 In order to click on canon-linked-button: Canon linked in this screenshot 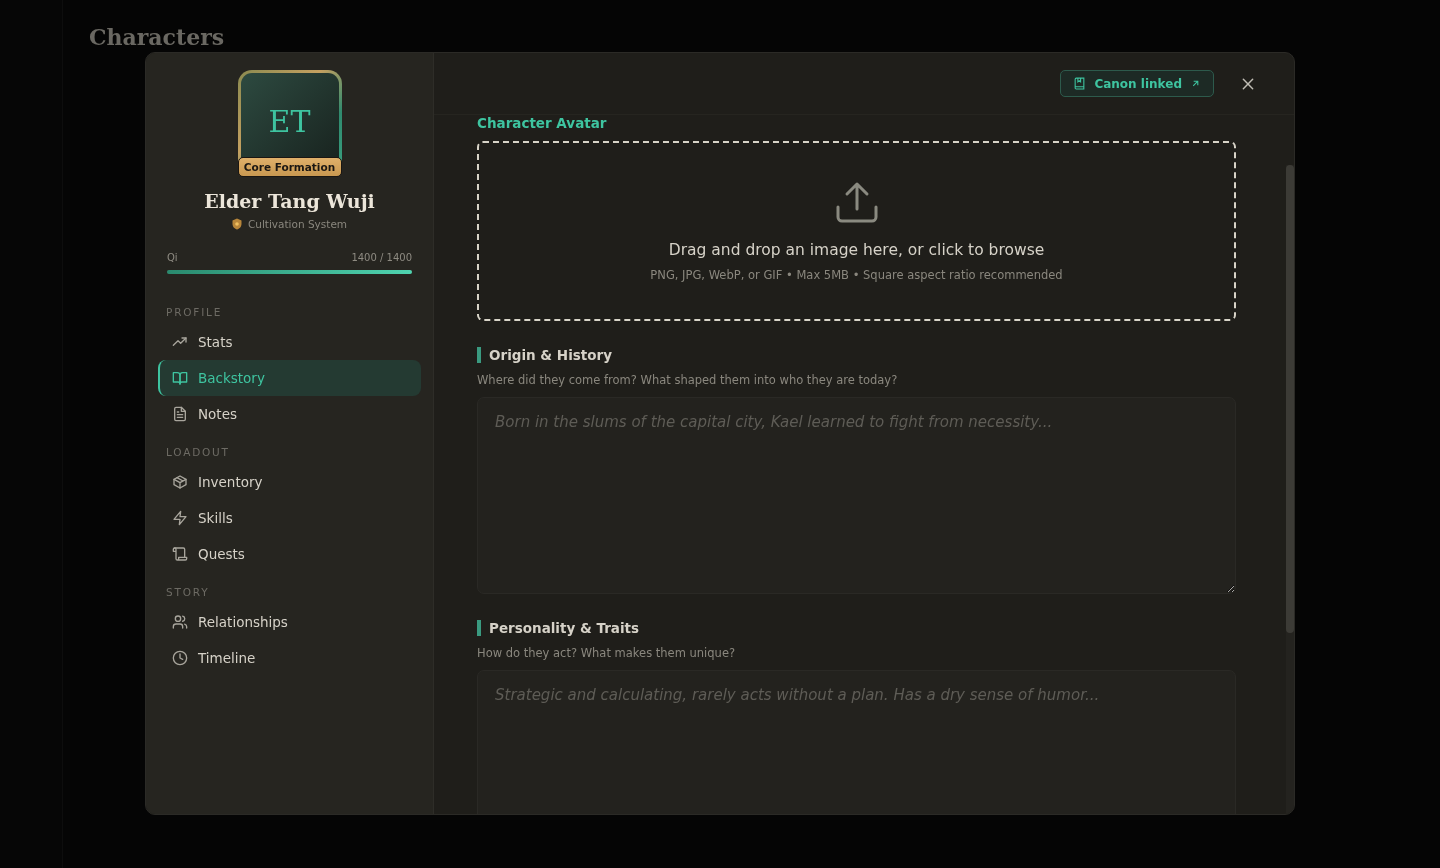, I will do `click(1137, 83)`.